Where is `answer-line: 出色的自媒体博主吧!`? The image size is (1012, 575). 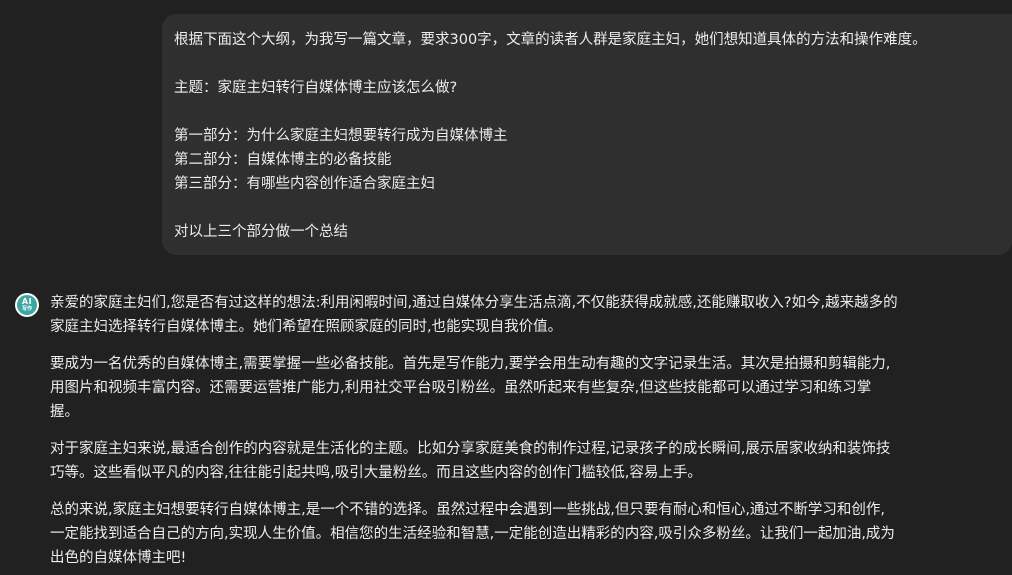 answer-line: 出色的自媒体博主吧! is located at coordinates (118, 558).